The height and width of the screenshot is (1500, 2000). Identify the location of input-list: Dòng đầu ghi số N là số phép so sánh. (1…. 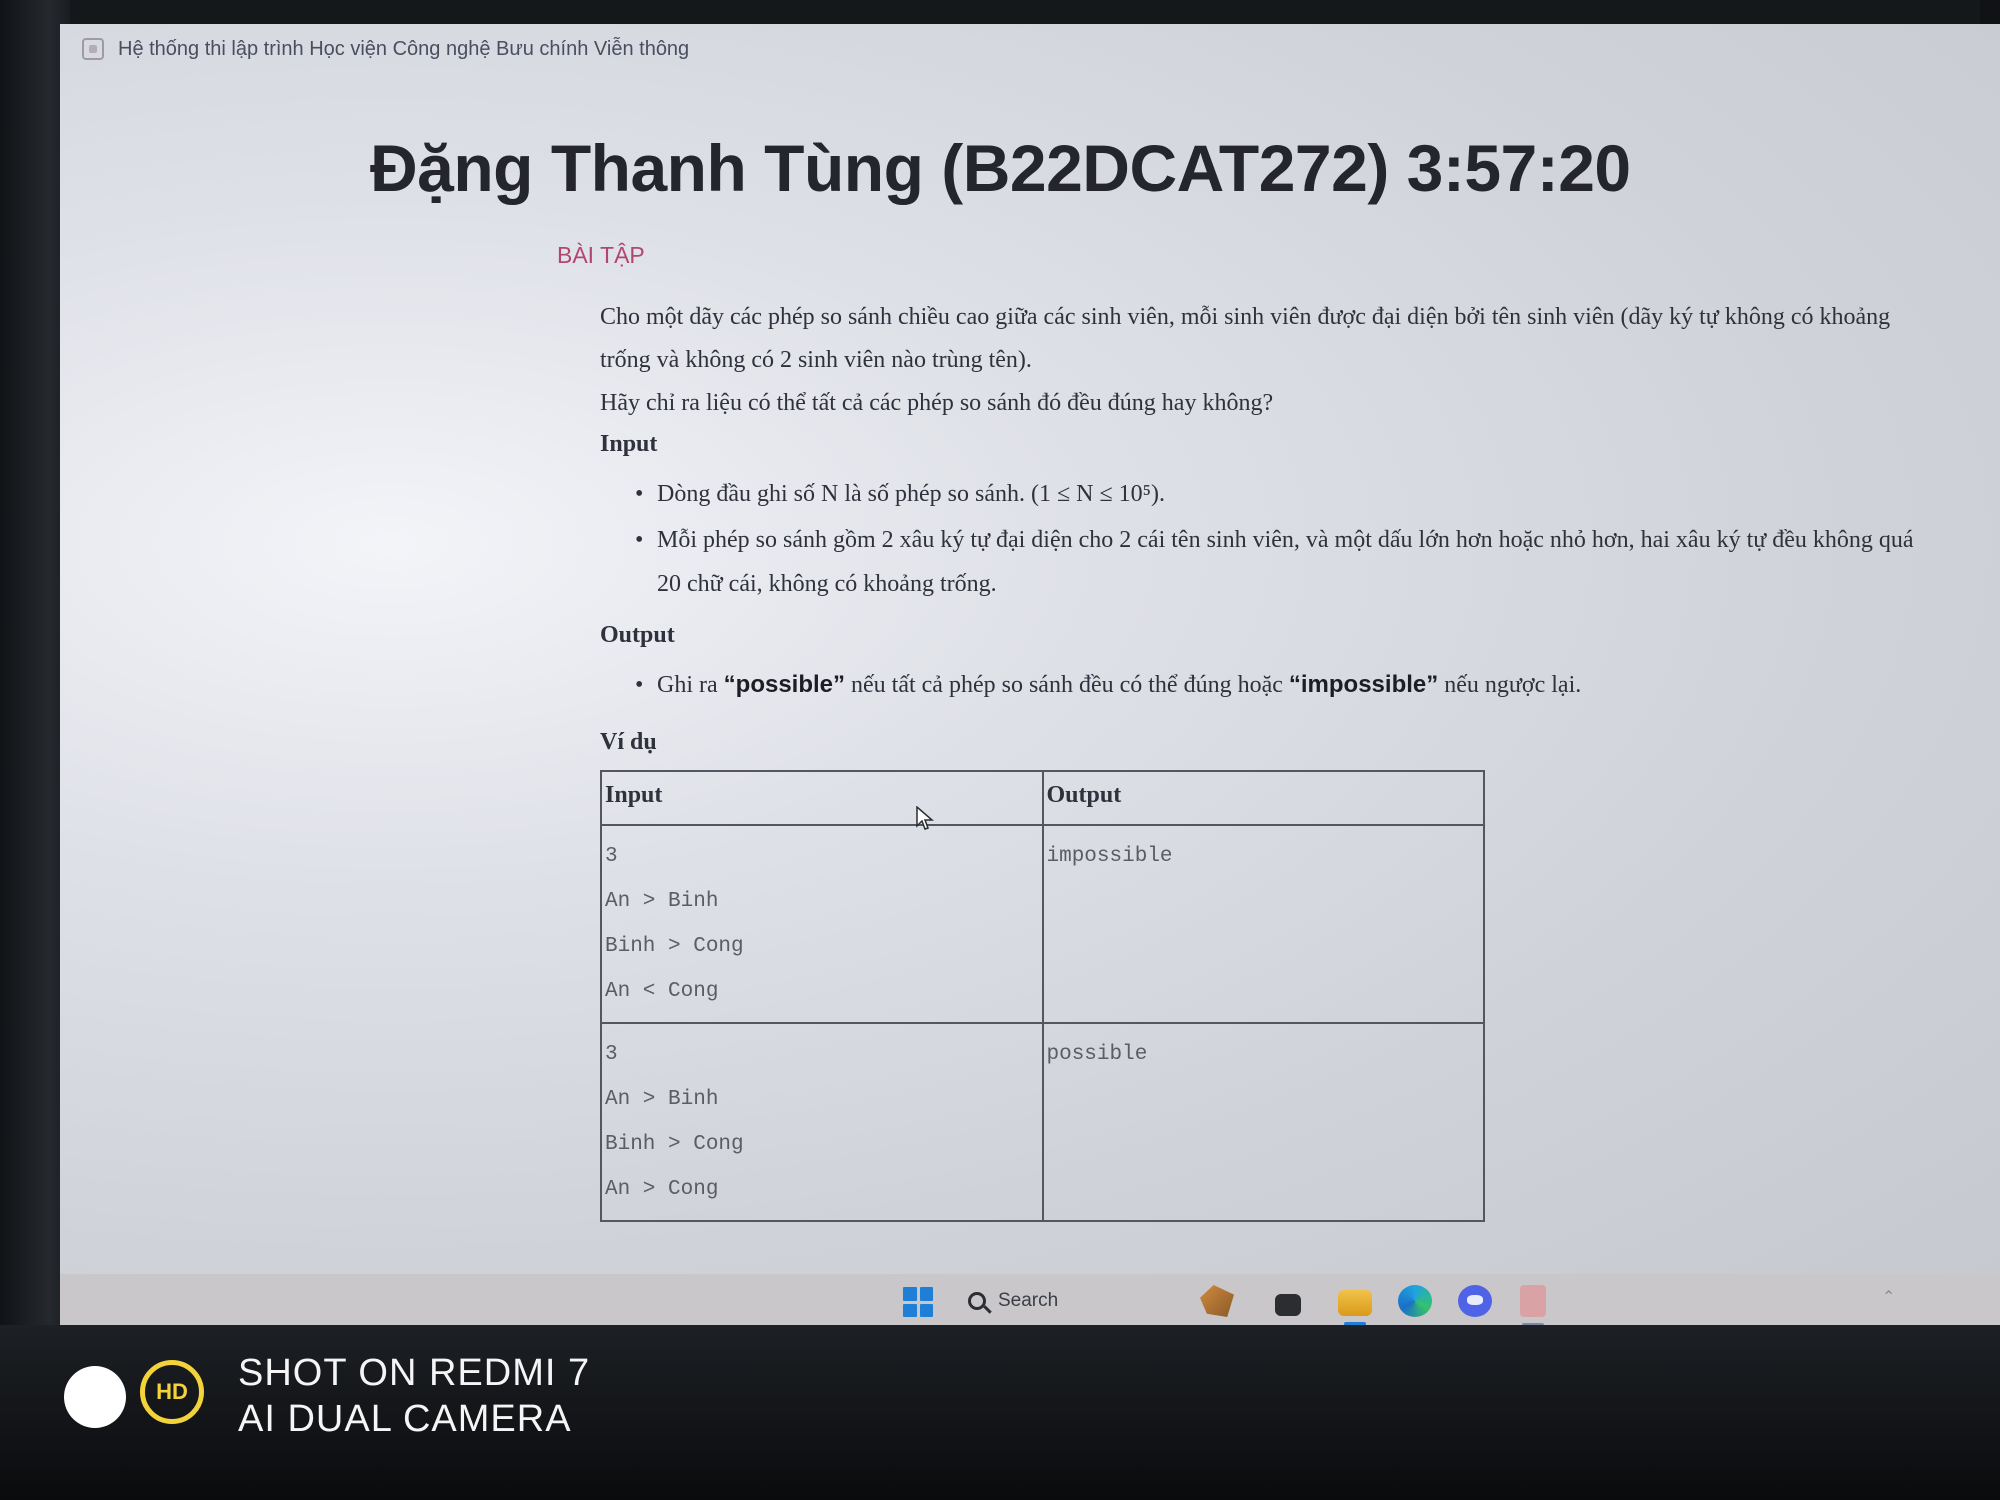
(1270, 539).